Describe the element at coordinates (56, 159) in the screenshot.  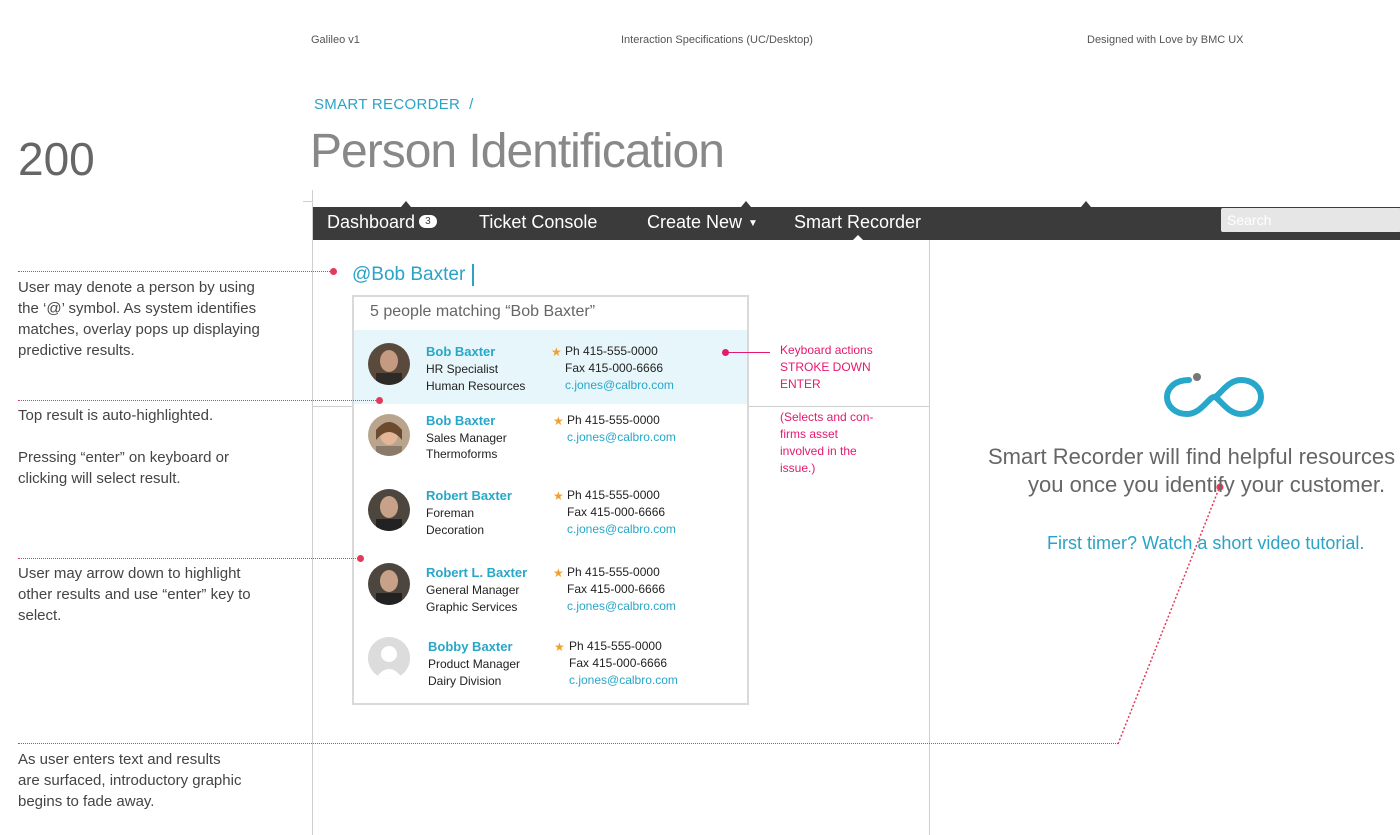
I see `page-number: 200` at that location.